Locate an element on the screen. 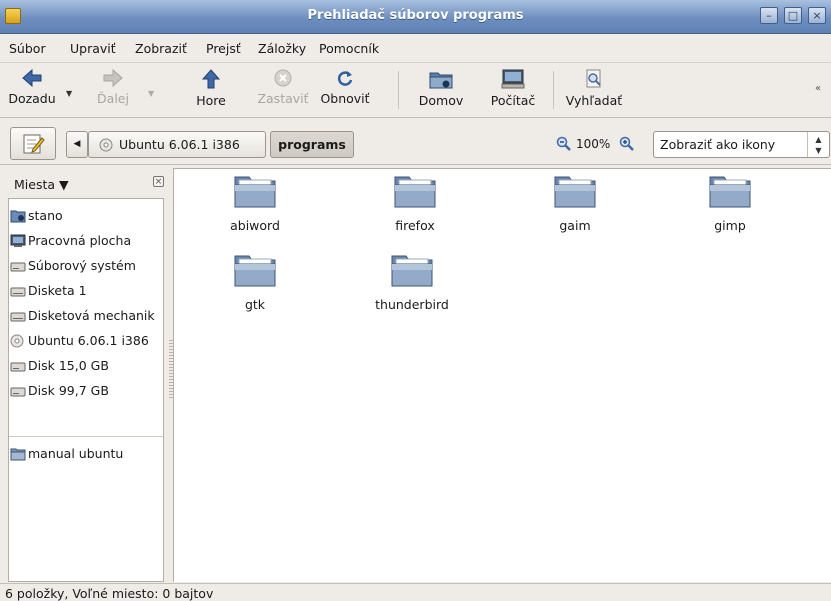  status-bar: 6 položky, Voľné miesto: 0 bajtov is located at coordinates (415, 592).